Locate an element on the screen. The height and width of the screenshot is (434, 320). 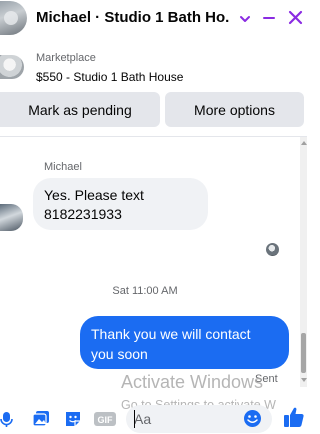
chevron-down-icon is located at coordinates (245, 19).